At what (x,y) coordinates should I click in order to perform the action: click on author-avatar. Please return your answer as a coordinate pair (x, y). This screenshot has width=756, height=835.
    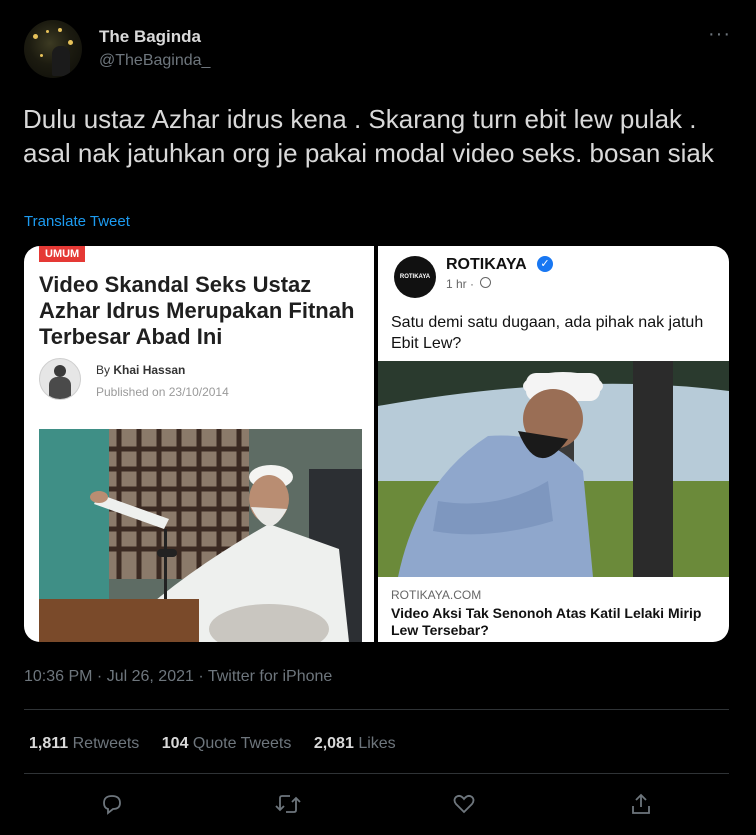
    Looking at the image, I should click on (60, 379).